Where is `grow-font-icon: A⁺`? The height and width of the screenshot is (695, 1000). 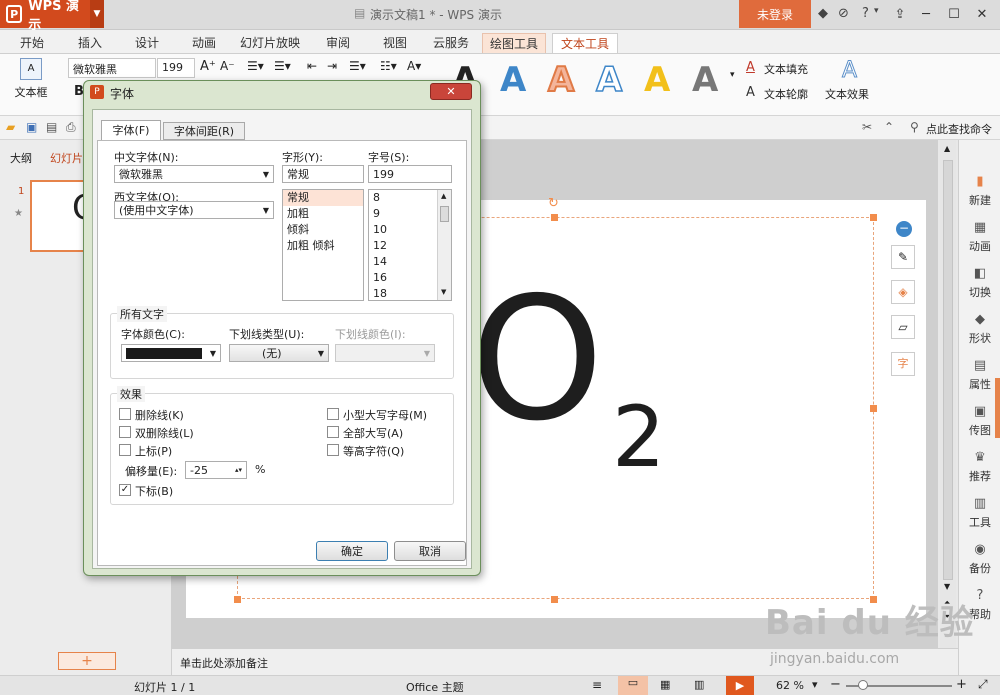
grow-font-icon: A⁺ is located at coordinates (208, 66).